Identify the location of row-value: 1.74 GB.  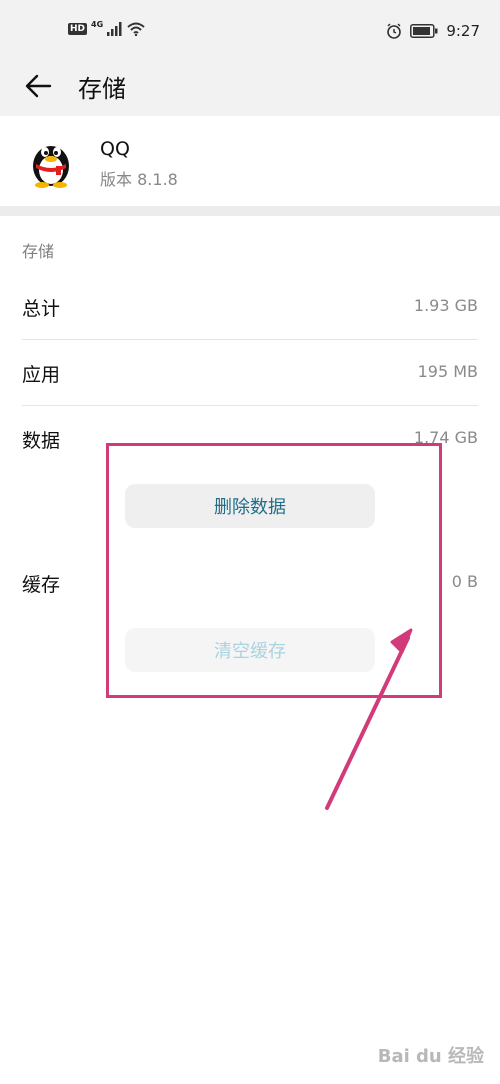
(445, 437).